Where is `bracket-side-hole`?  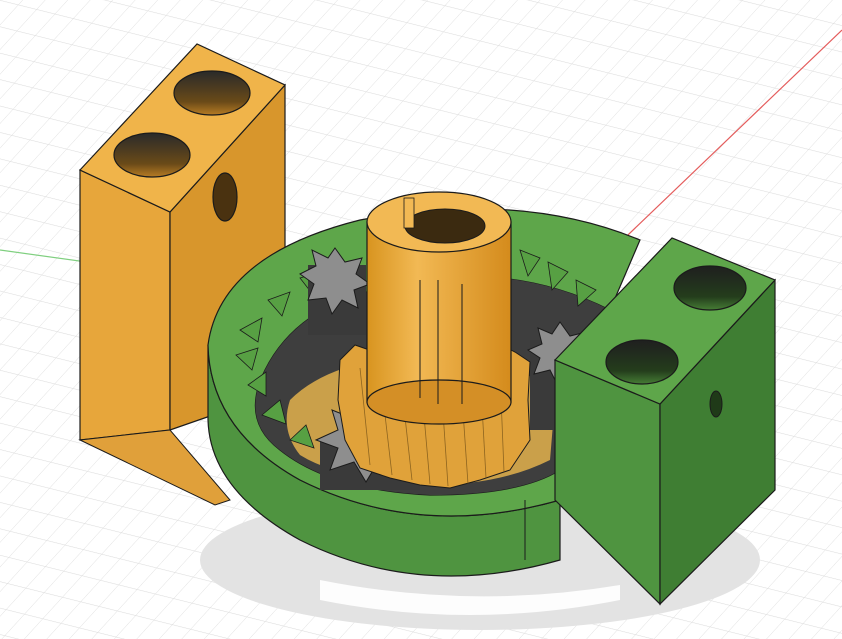 bracket-side-hole is located at coordinates (225, 197).